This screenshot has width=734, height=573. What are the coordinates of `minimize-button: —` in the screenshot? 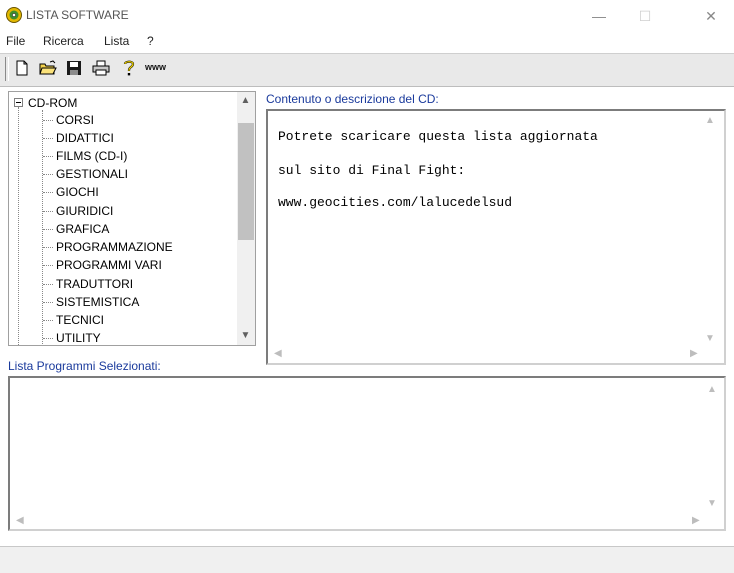 It's located at (599, 16).